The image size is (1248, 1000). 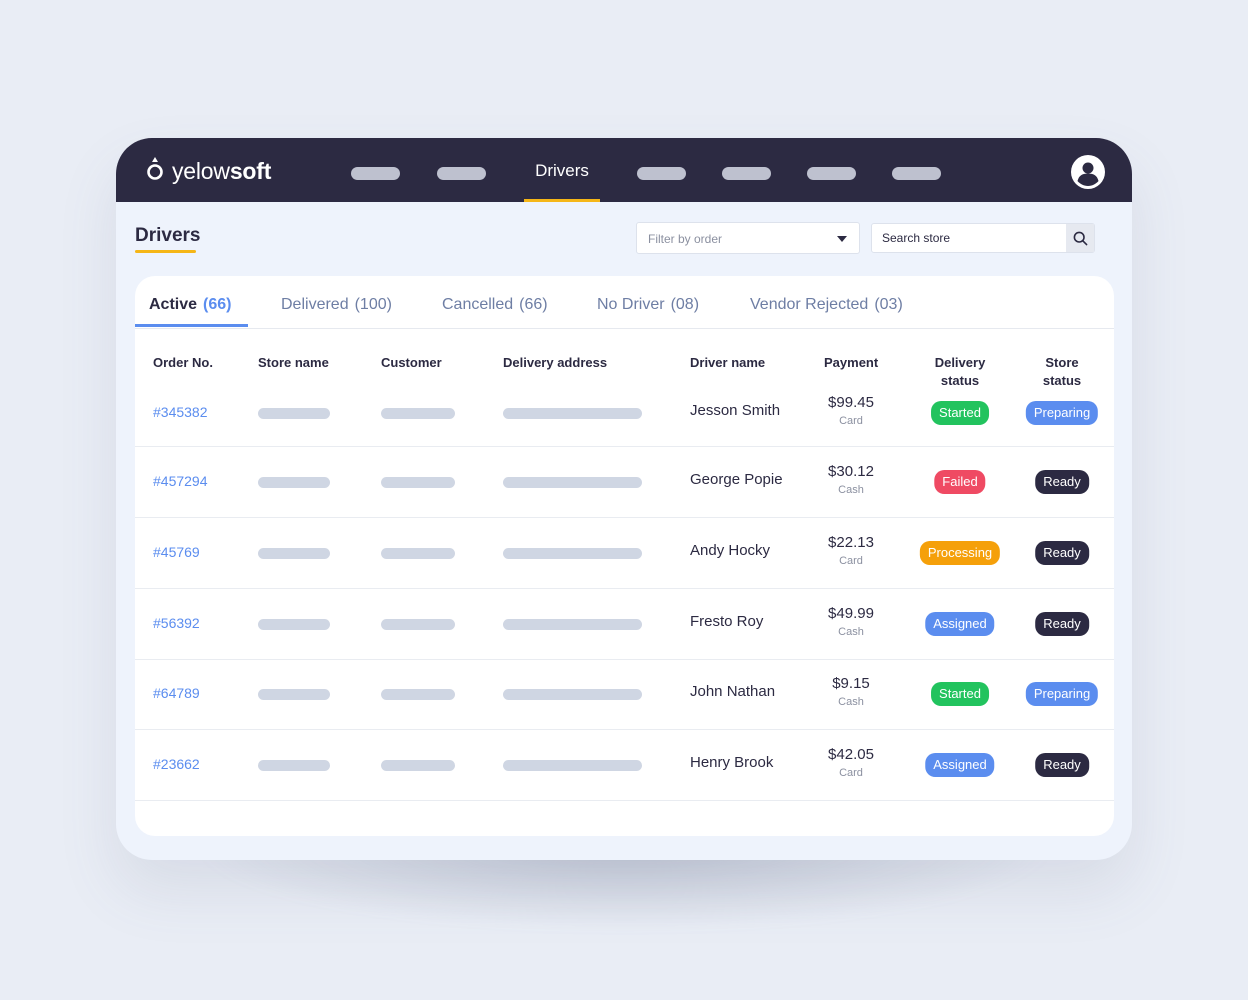 What do you see at coordinates (727, 621) in the screenshot?
I see `driver-name: Fresto Roy` at bounding box center [727, 621].